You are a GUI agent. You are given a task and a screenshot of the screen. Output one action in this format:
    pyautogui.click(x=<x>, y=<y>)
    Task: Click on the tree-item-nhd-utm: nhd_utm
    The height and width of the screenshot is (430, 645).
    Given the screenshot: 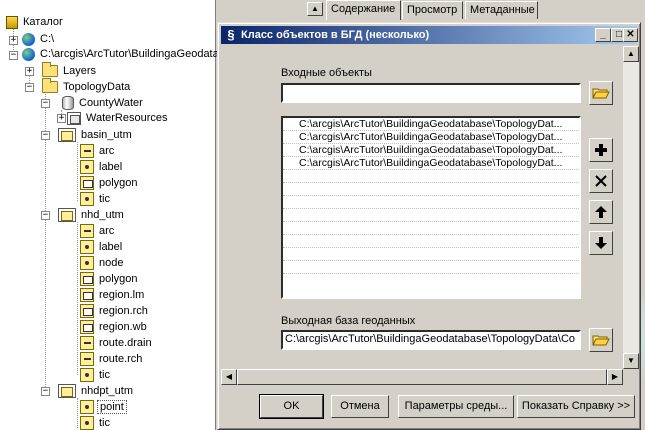 What is the action you would take?
    pyautogui.click(x=92, y=215)
    